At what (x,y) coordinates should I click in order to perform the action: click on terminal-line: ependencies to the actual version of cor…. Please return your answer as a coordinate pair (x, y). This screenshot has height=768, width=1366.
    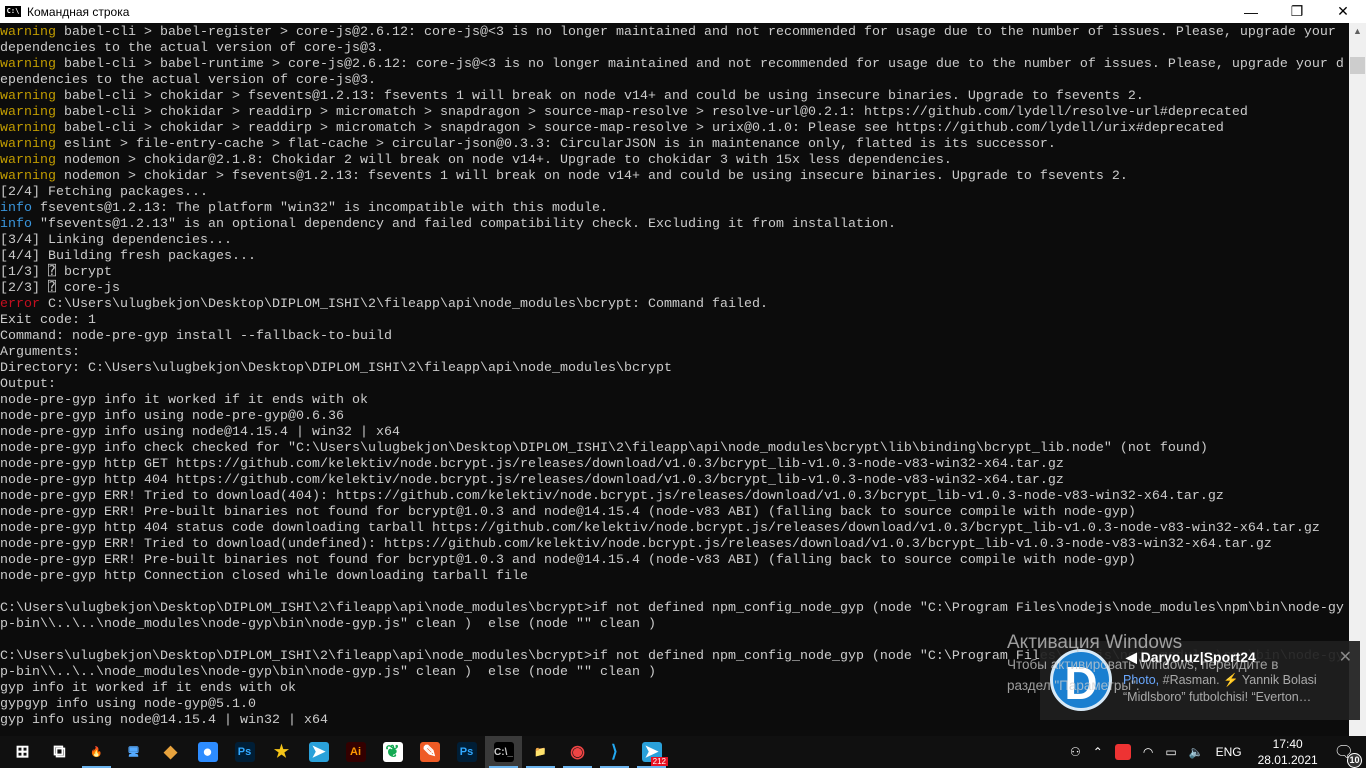
    Looking at the image, I should click on (674, 80).